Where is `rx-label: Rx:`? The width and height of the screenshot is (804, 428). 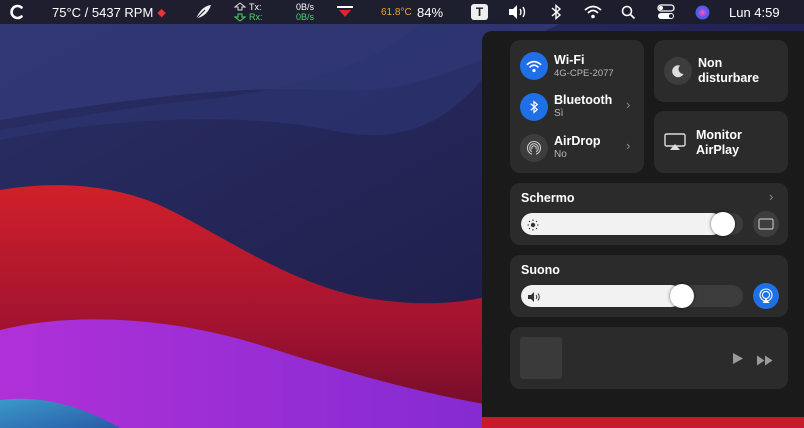 rx-label: Rx: is located at coordinates (256, 17).